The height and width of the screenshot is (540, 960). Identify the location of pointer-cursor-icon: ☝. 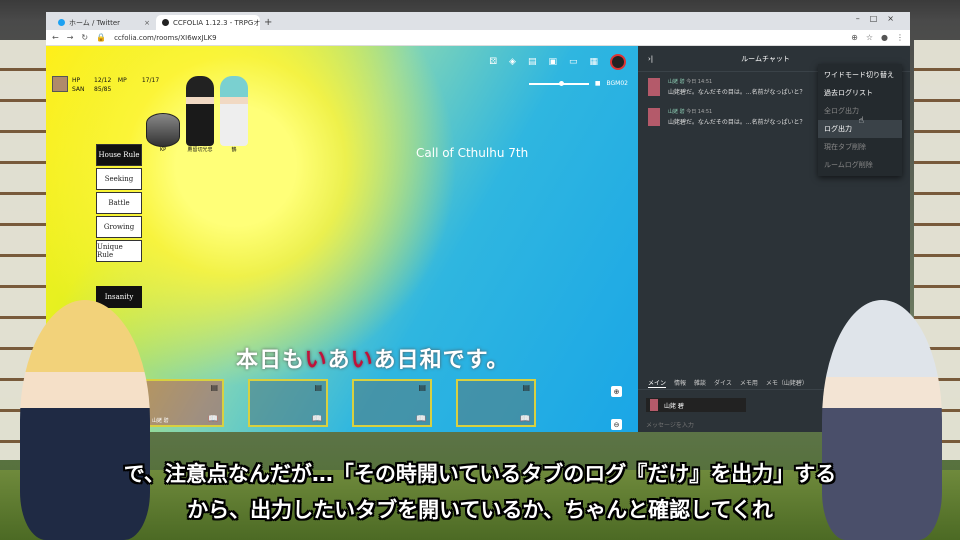
(861, 121).